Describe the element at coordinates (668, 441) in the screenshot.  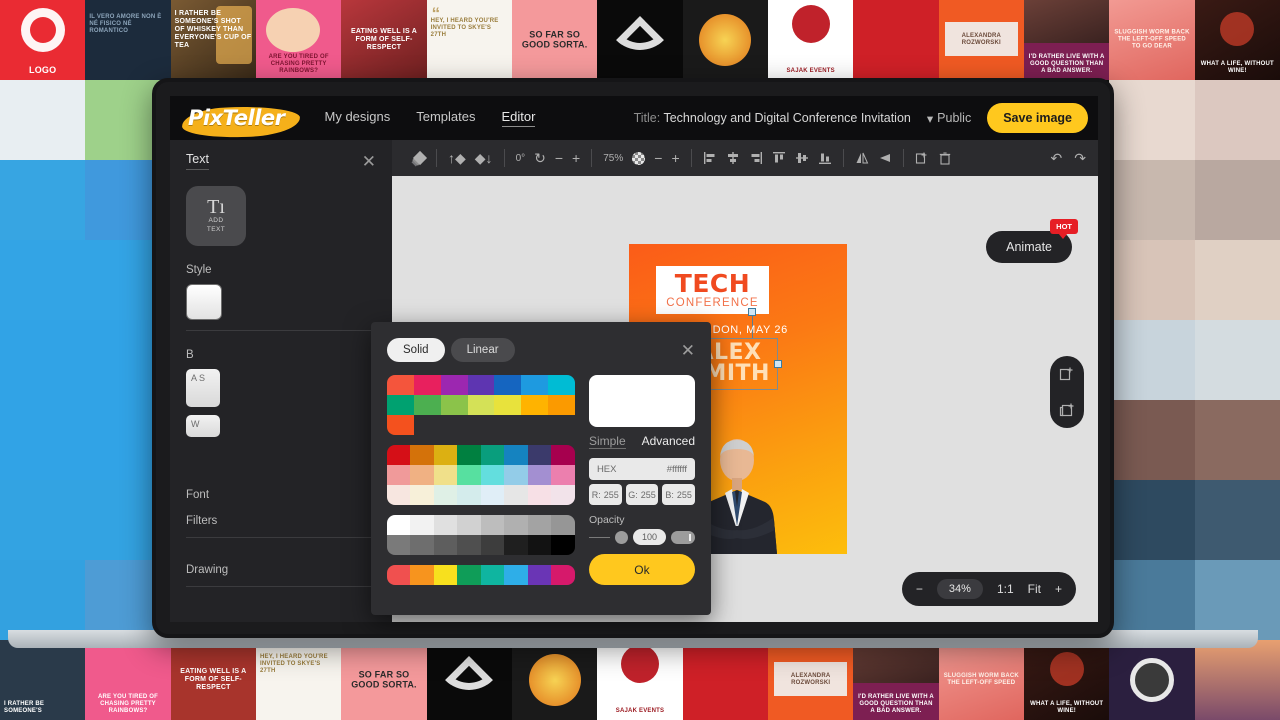
I see `mode-advanced: Advanced` at that location.